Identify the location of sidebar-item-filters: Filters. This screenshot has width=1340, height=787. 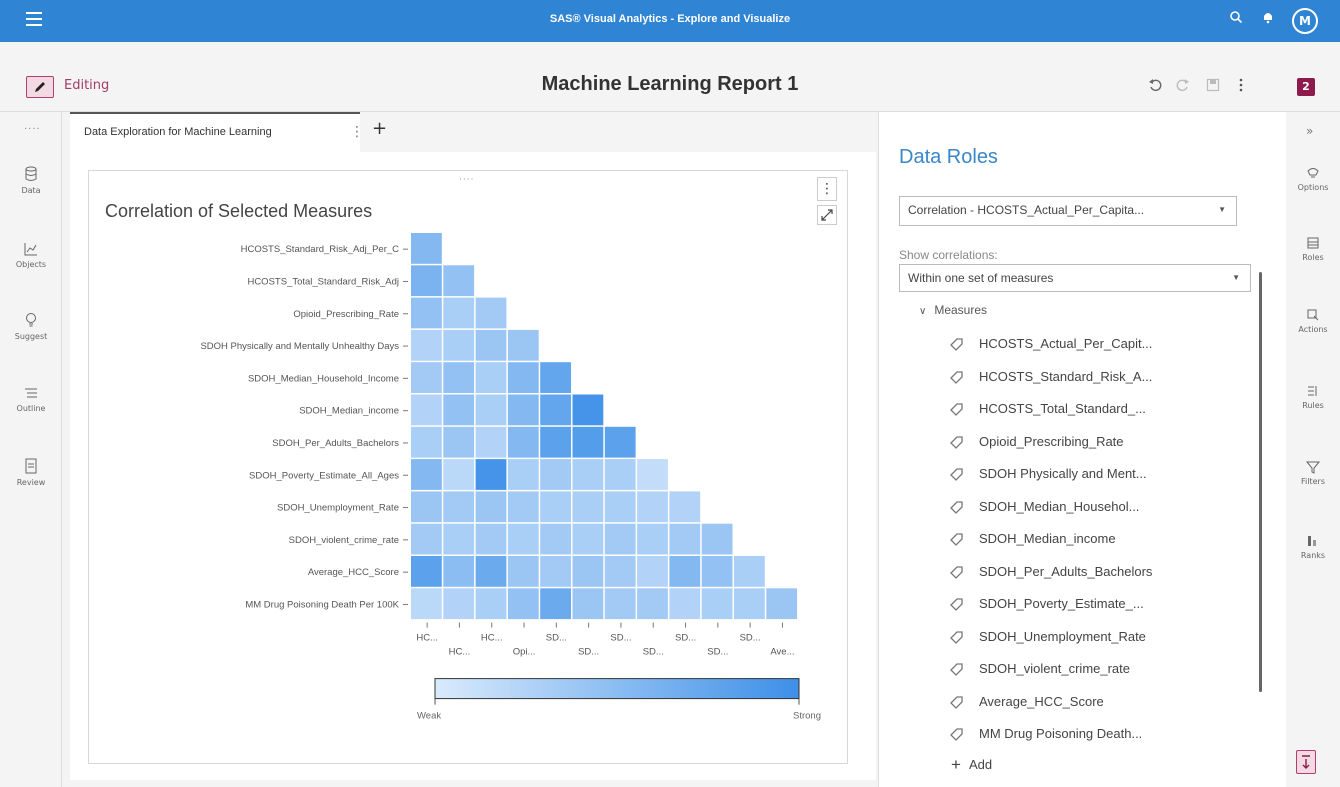
(1313, 473).